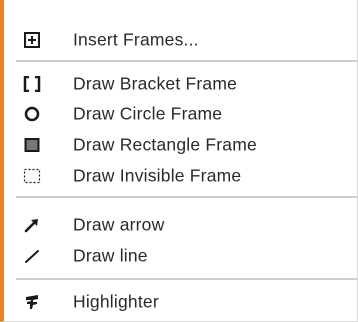  I want to click on circle-frame-icon, so click(32, 114).